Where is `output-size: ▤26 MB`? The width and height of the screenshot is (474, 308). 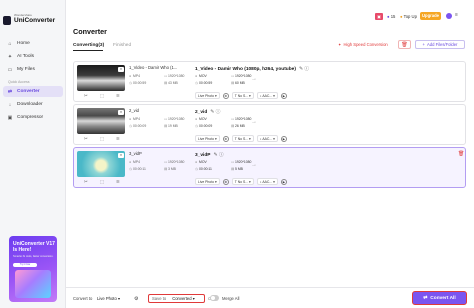 output-size: ▤26 MB is located at coordinates (238, 126).